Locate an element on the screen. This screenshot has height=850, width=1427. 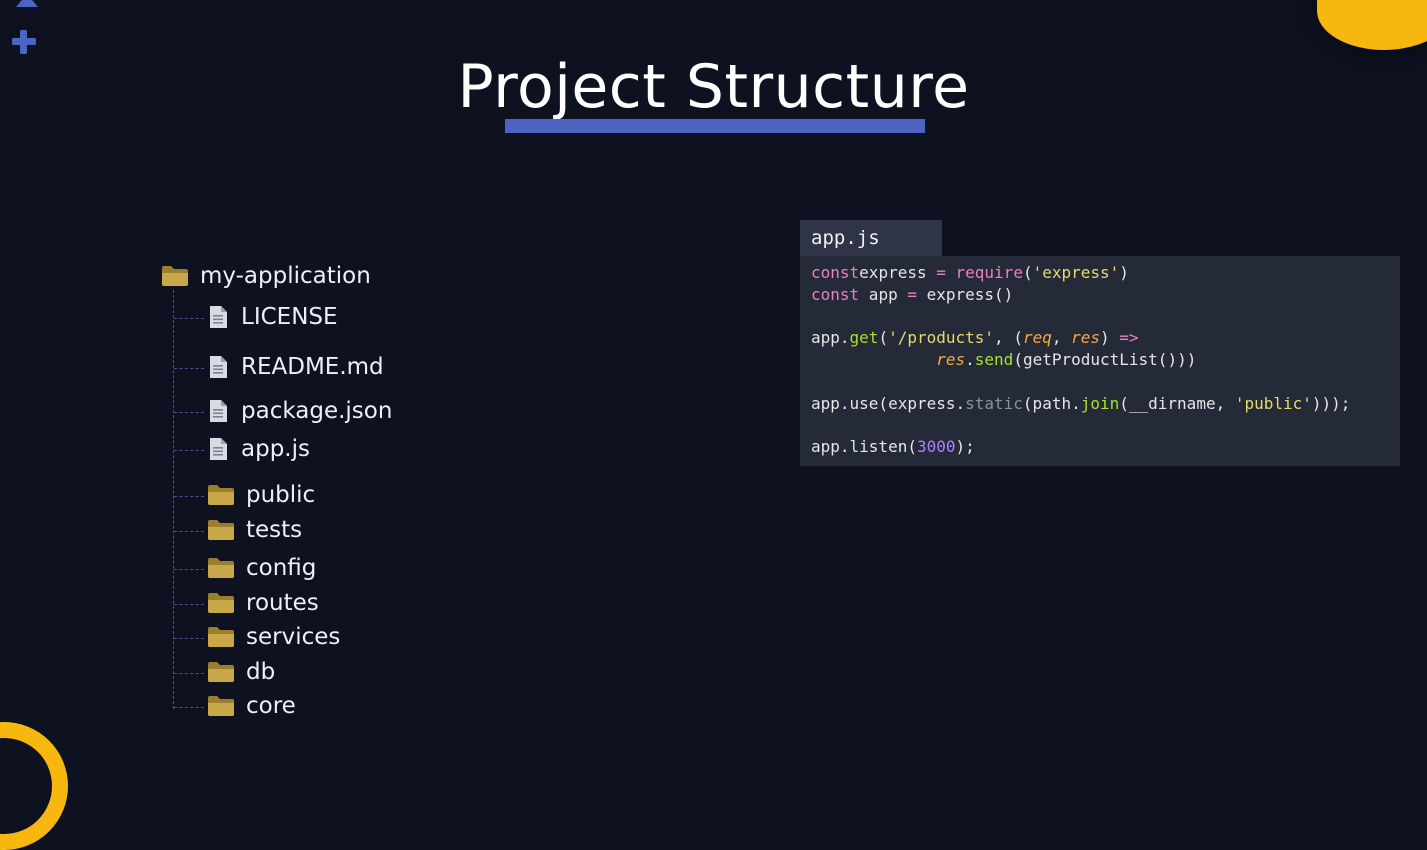
code-line: app.get('/products', (req, res) => is located at coordinates (975, 338).